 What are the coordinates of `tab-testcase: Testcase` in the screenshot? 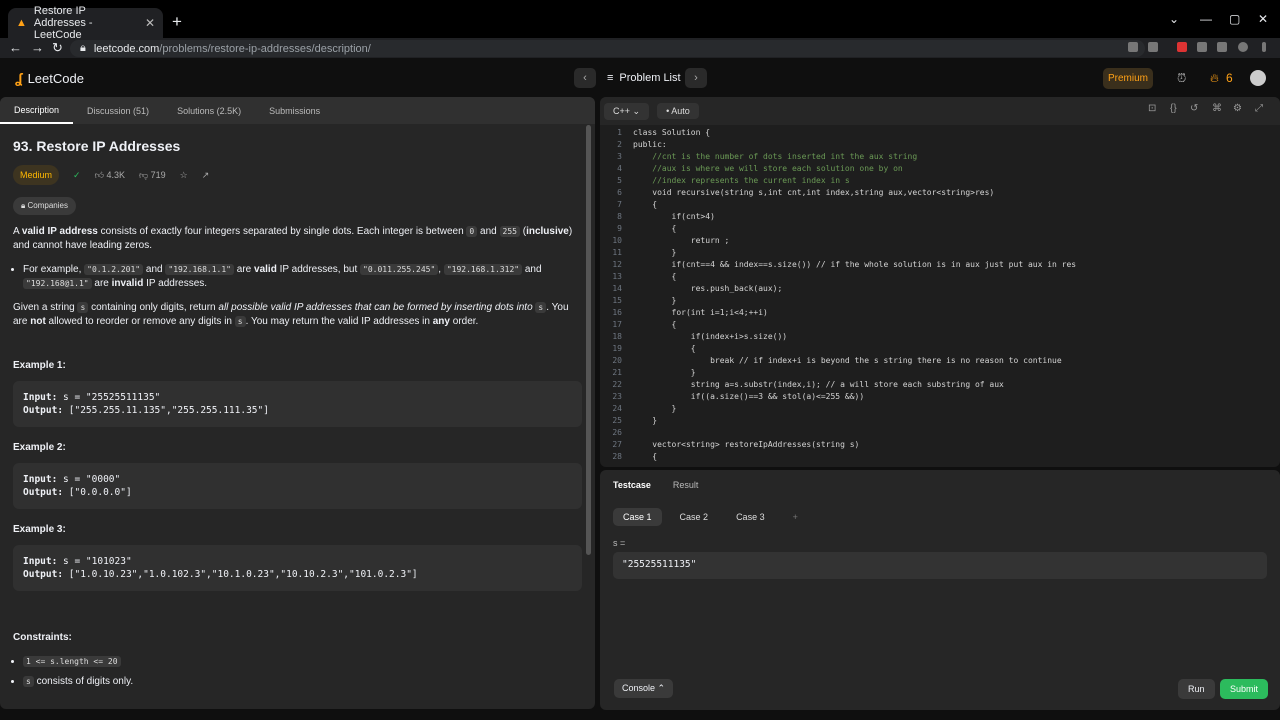 It's located at (632, 485).